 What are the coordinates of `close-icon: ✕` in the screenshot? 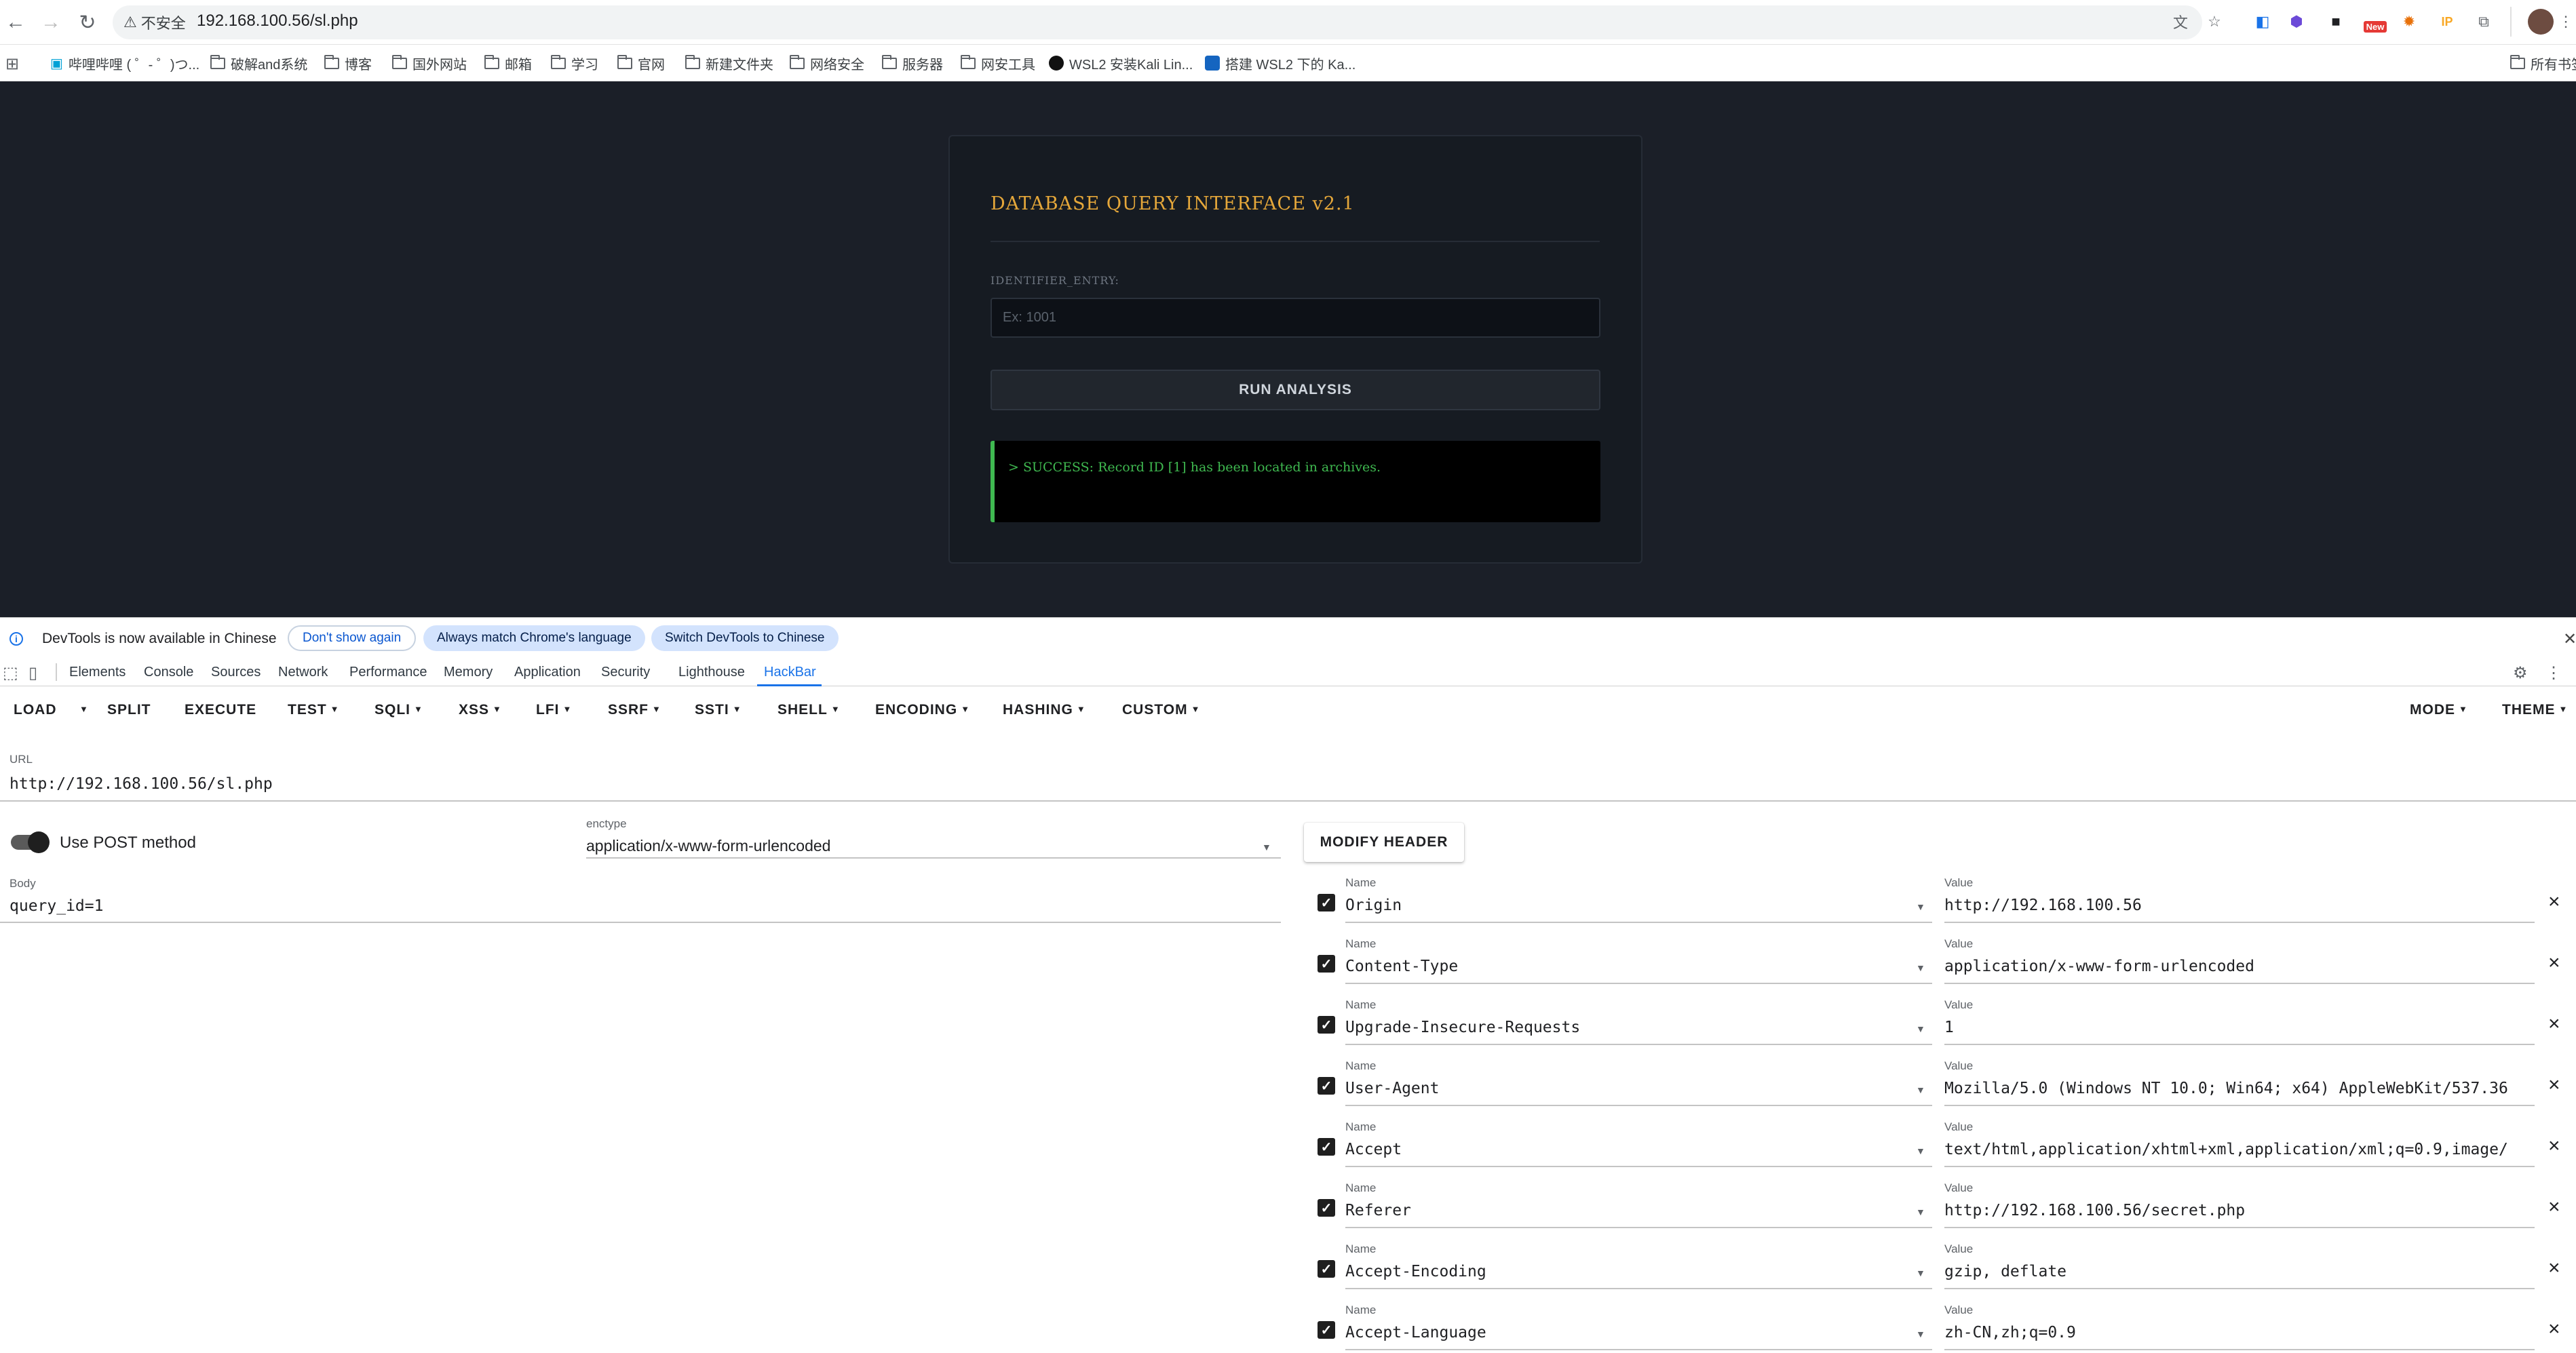 It's located at (2569, 639).